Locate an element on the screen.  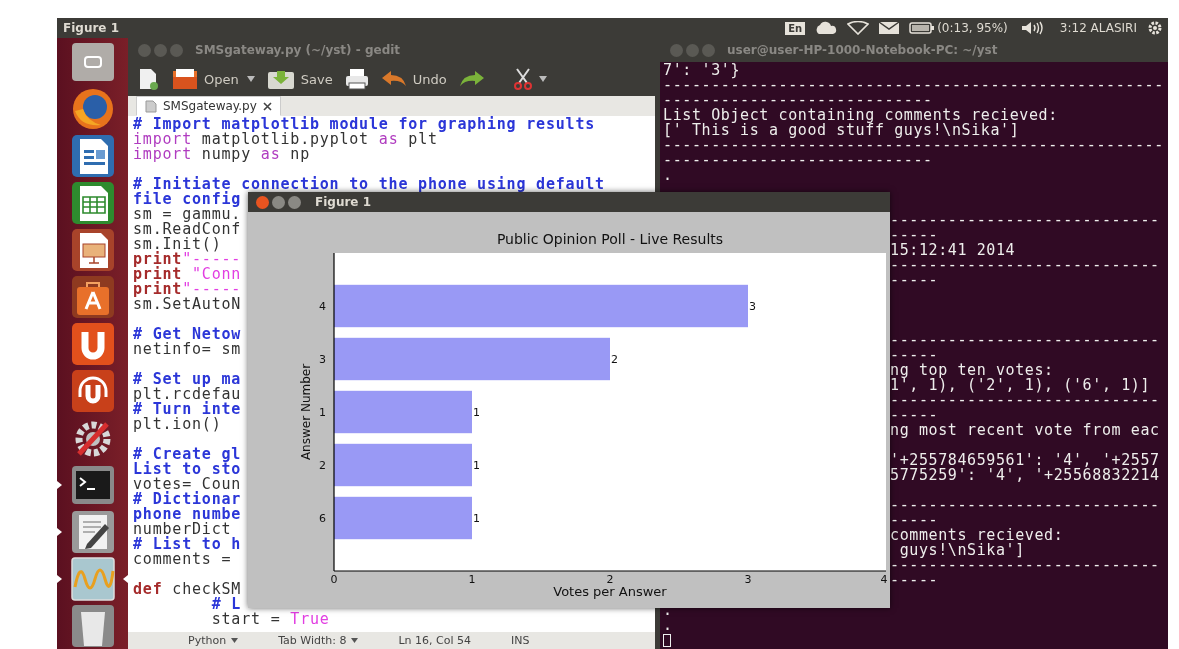
chart-title: Public Opinion Poll - Live Results is located at coordinates (610, 239).